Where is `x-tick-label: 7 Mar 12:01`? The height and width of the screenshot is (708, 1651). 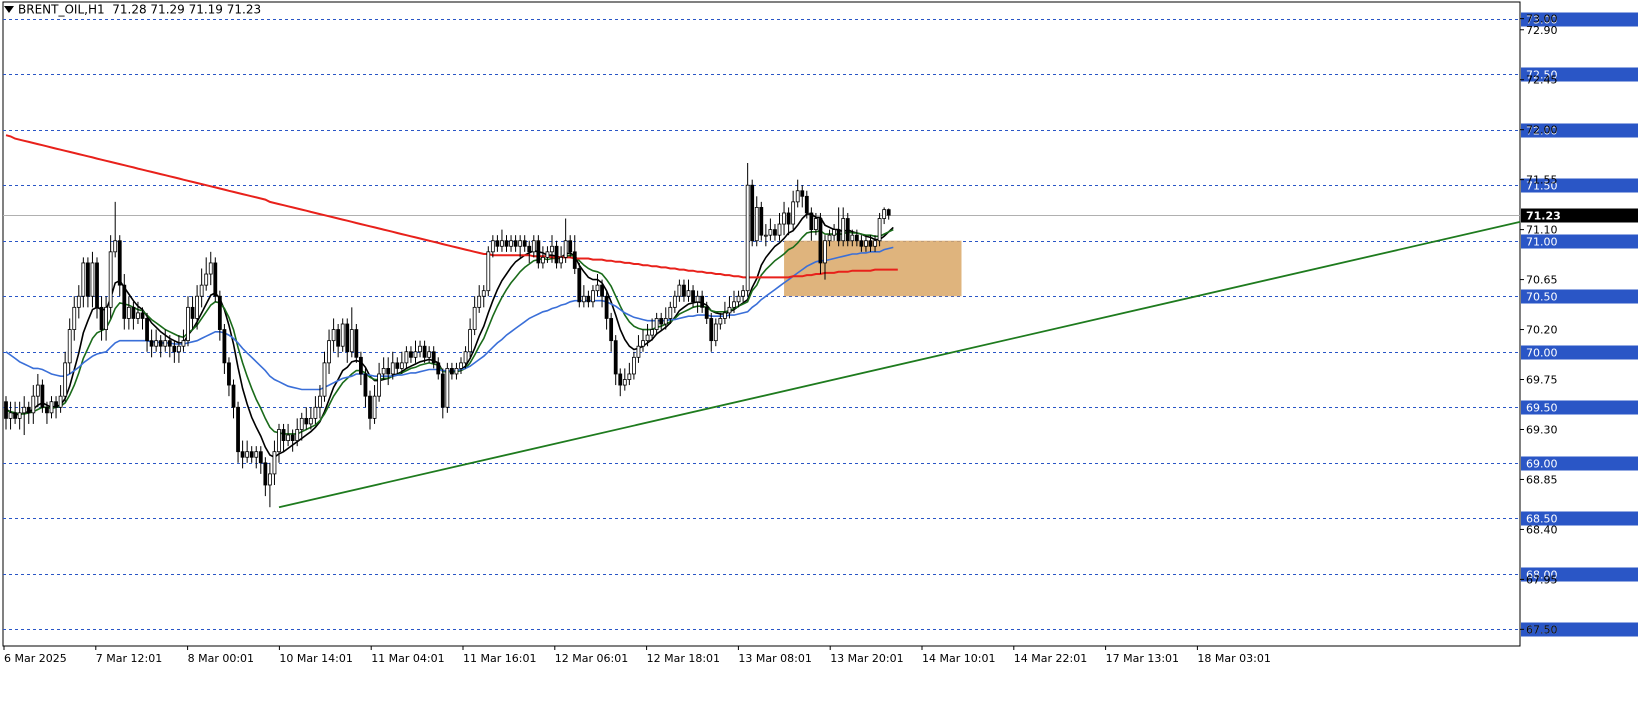 x-tick-label: 7 Mar 12:01 is located at coordinates (129, 658).